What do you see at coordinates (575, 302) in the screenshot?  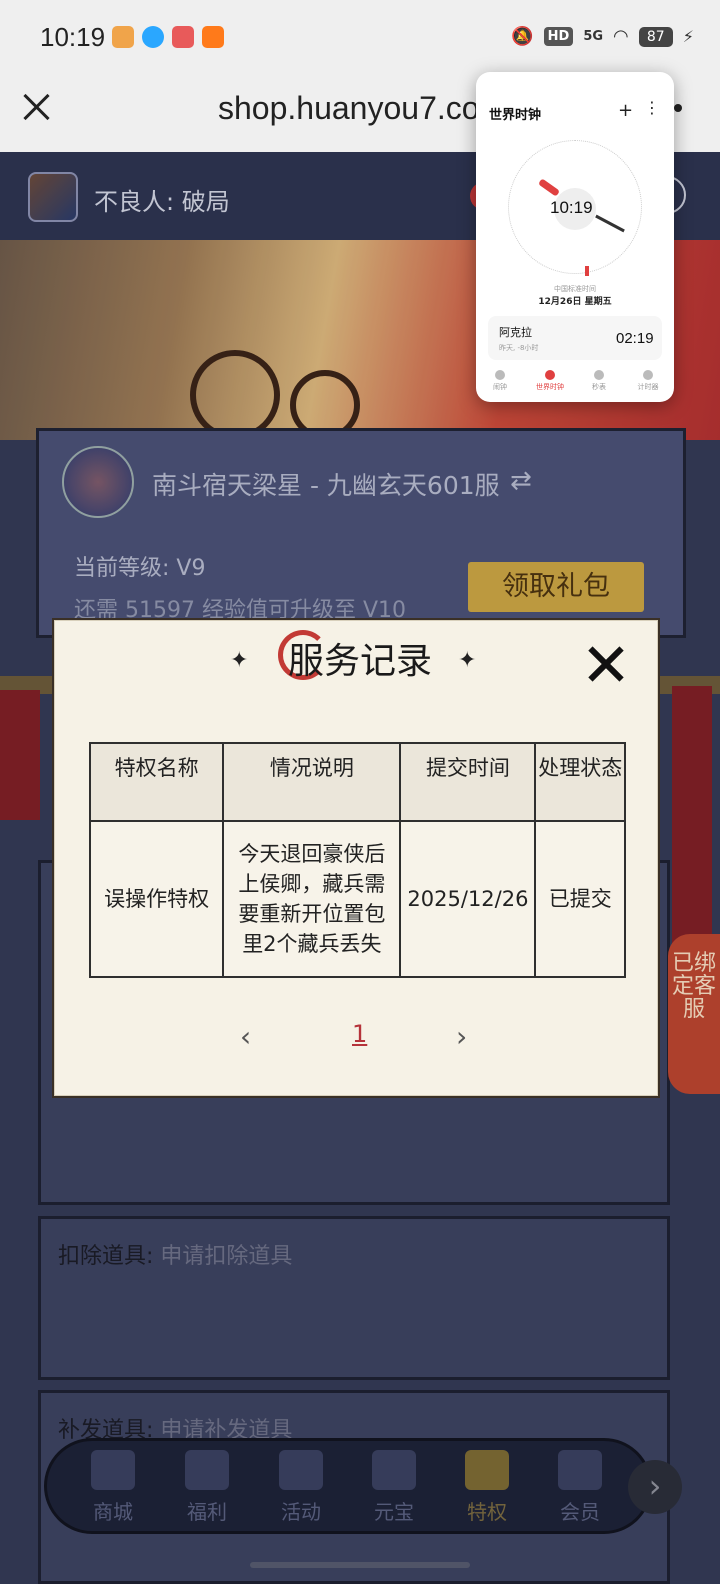 I see `clock-date: 12月26日 星期五` at bounding box center [575, 302].